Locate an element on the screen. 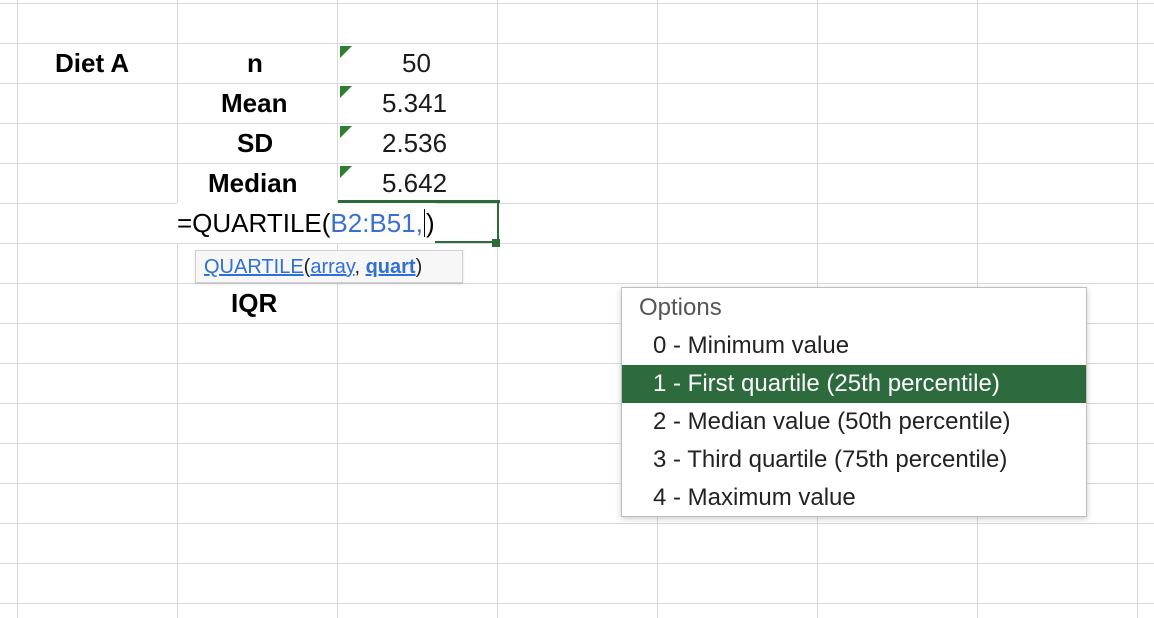  iqr-label: IQR is located at coordinates (254, 303).